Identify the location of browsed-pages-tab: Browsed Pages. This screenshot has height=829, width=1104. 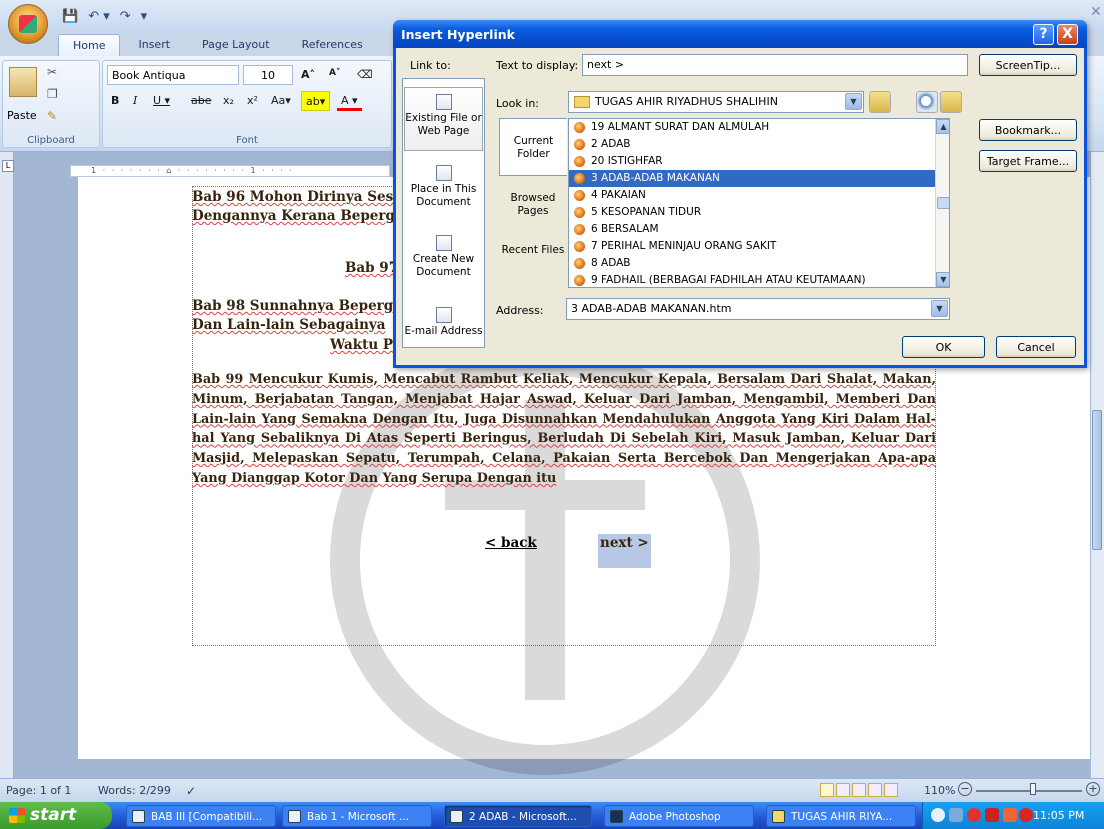
(533, 208).